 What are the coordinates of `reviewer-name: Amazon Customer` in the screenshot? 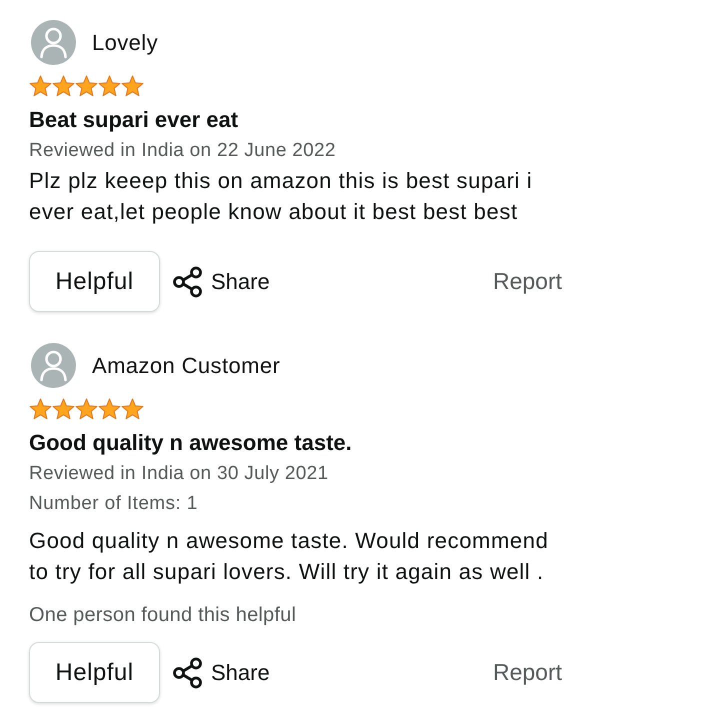 It's located at (186, 365).